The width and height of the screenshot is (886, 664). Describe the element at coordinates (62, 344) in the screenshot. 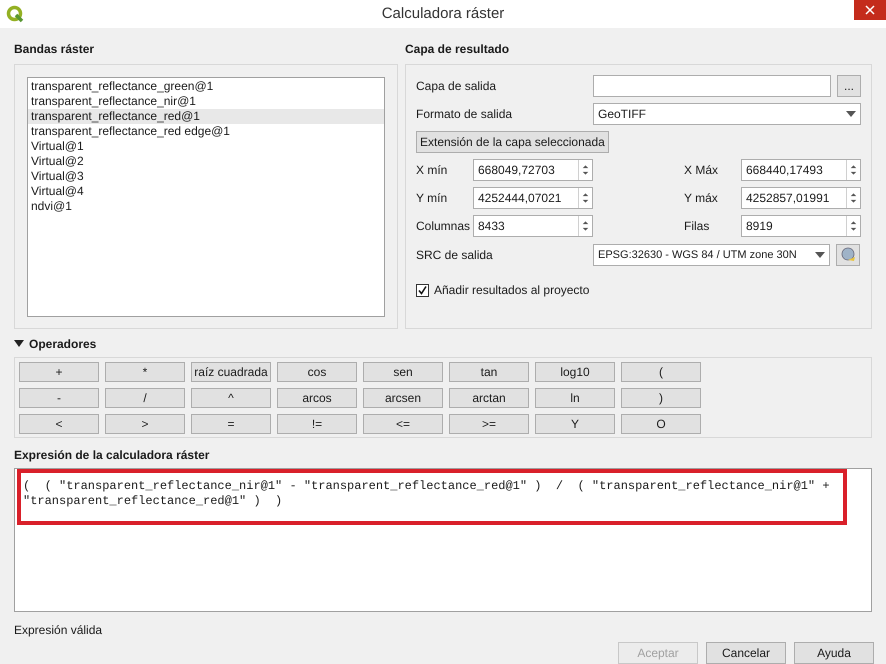

I see `section-title: Operadores` at that location.